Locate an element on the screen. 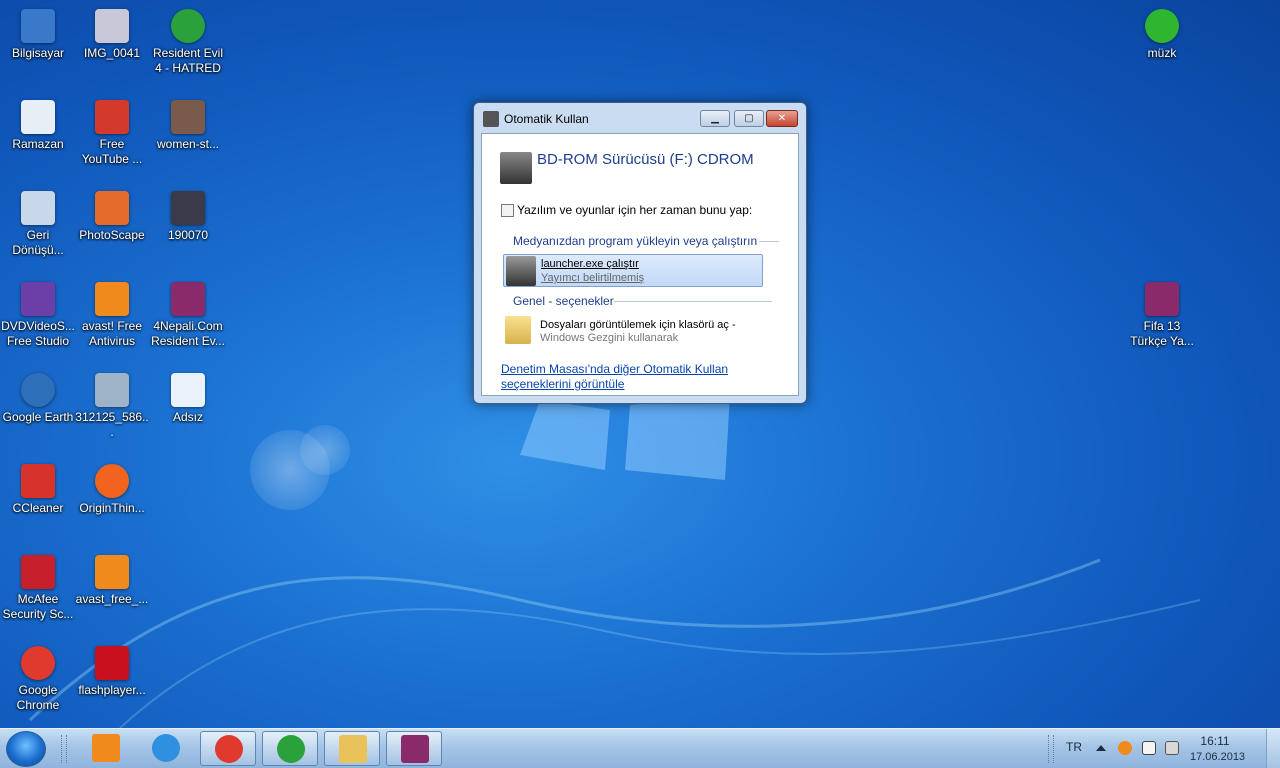  clock-time: 16:11 is located at coordinates (1215, 741).